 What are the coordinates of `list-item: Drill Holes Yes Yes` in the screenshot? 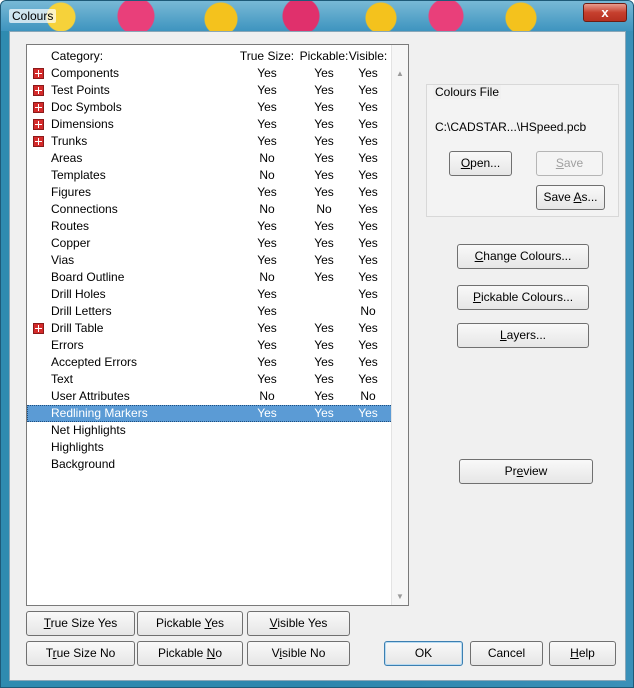 It's located at (210, 294).